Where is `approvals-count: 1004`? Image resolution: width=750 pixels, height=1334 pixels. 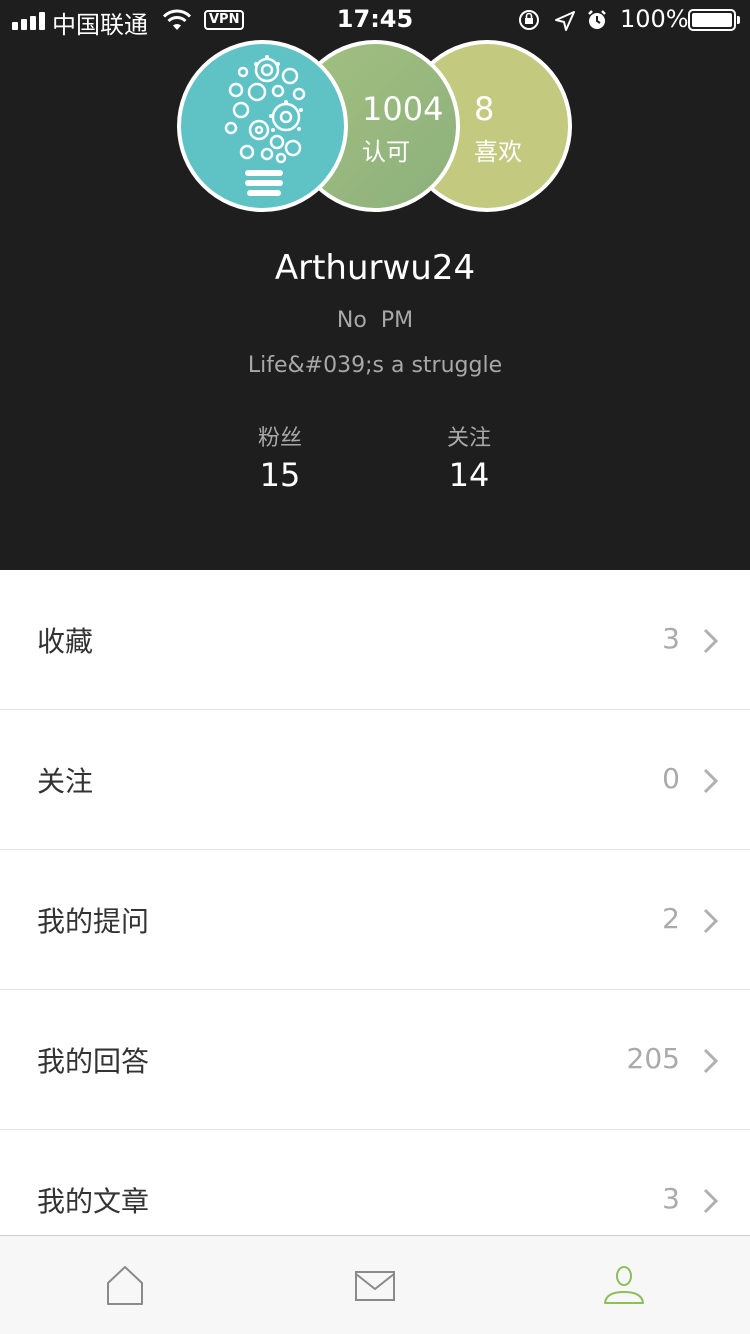 approvals-count: 1004 is located at coordinates (403, 109).